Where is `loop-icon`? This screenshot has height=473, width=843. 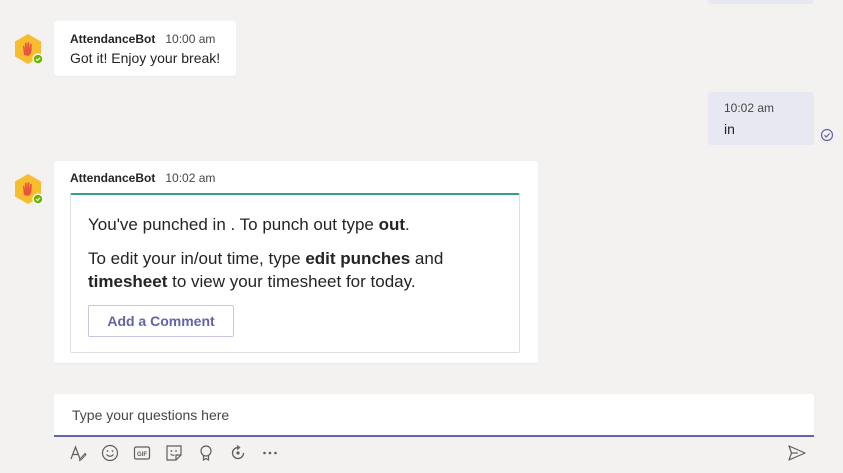
loop-icon is located at coordinates (238, 453).